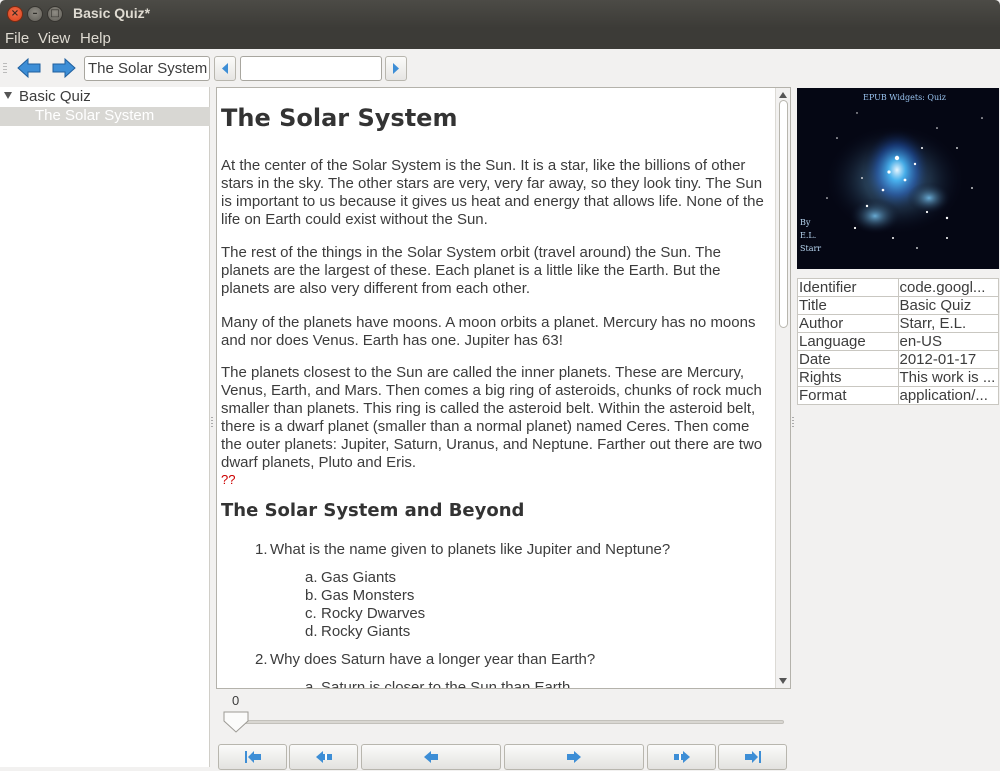 The image size is (1000, 771). Describe the element at coordinates (17, 38) in the screenshot. I see `menu-file: File` at that location.